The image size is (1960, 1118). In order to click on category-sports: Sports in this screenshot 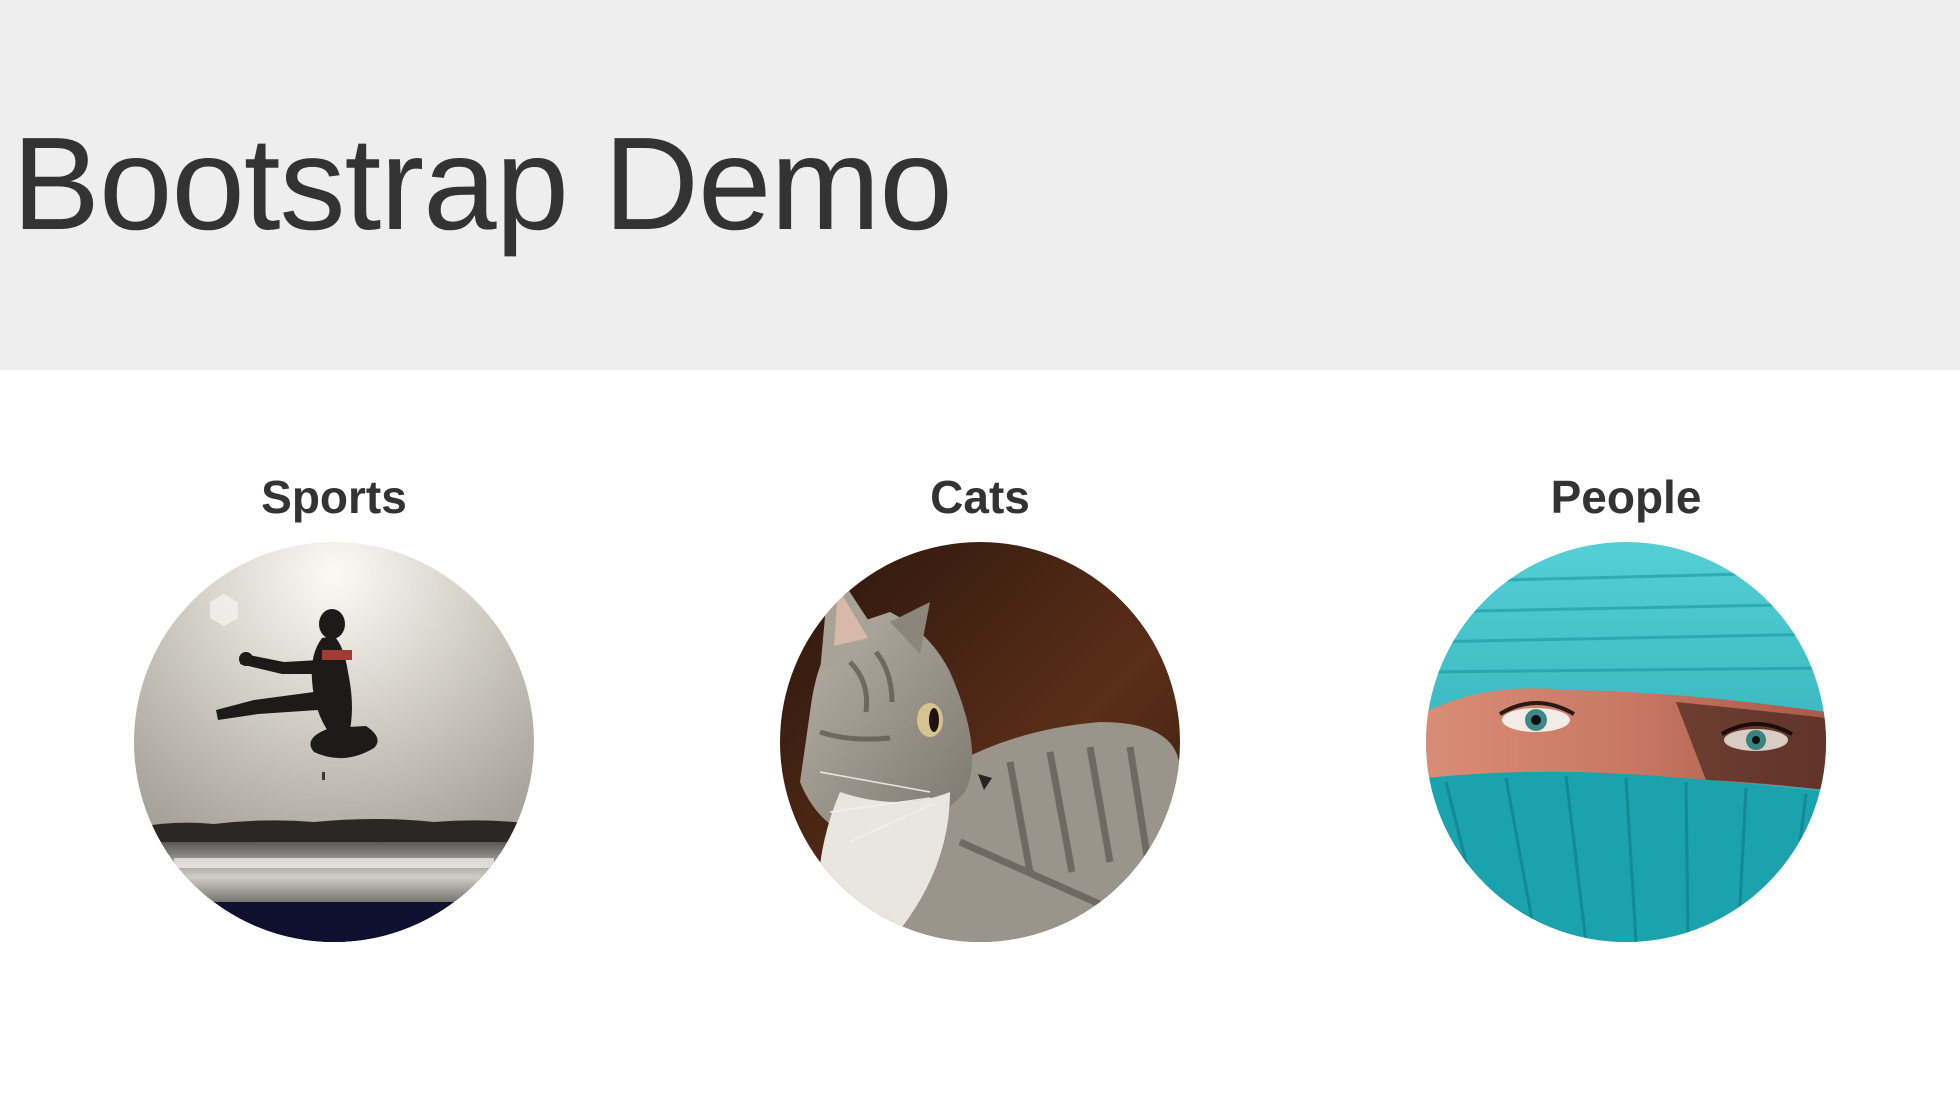, I will do `click(334, 670)`.